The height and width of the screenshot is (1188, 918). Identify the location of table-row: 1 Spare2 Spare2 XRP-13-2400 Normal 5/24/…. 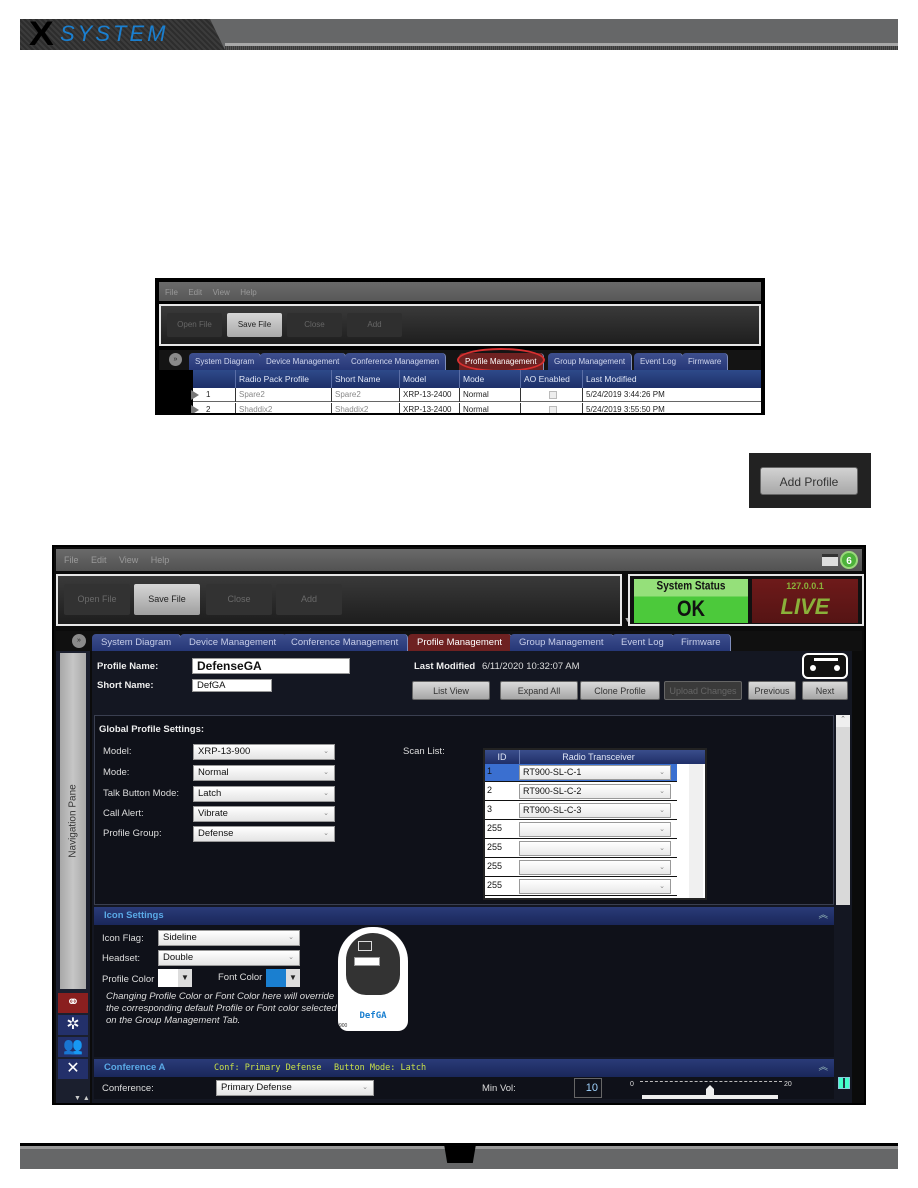
(476, 395).